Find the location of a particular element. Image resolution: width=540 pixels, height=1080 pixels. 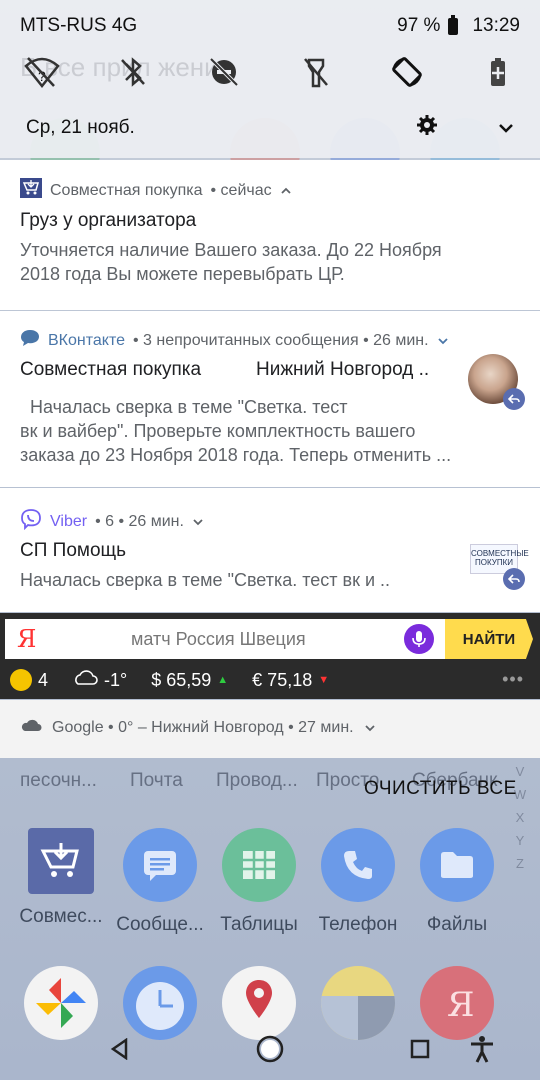

arrow-up-icon: ▲ is located at coordinates (223, 680).